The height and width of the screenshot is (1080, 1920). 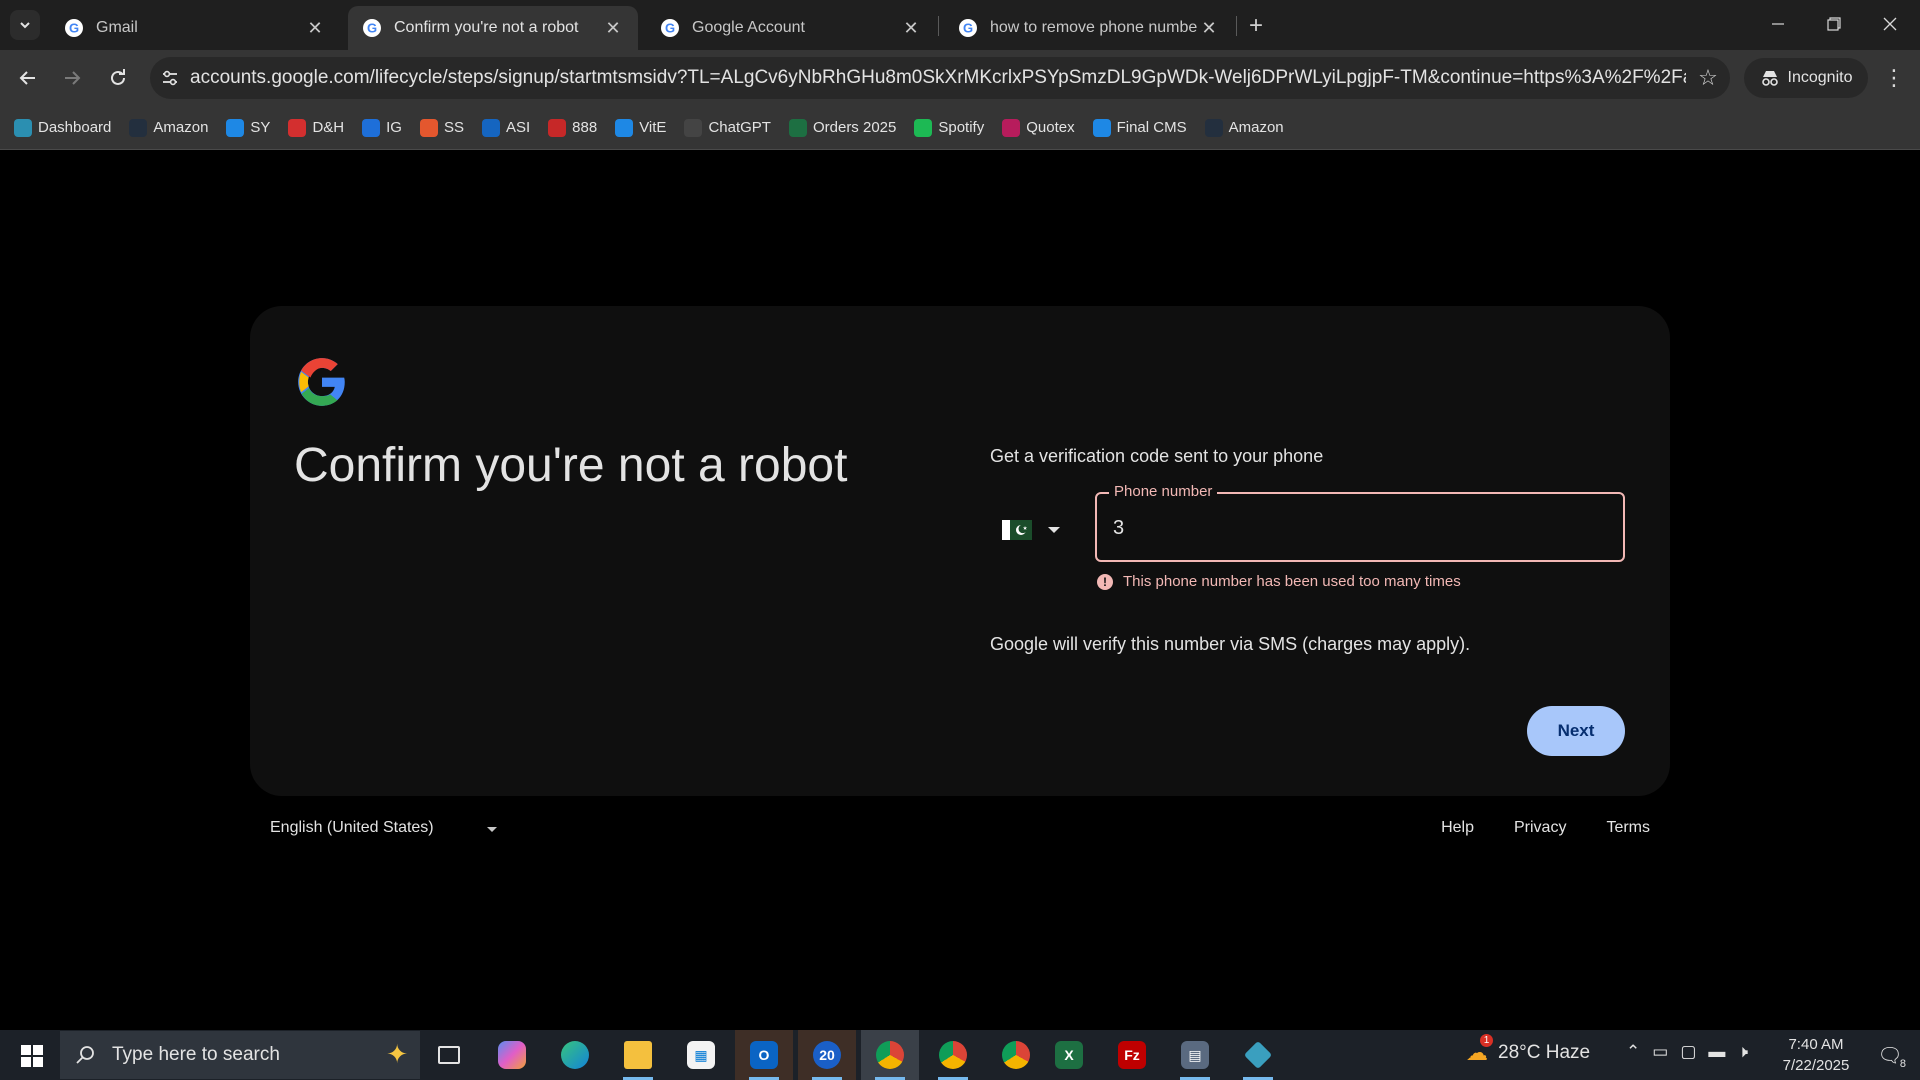 What do you see at coordinates (25, 25) in the screenshot?
I see `tab-search-button` at bounding box center [25, 25].